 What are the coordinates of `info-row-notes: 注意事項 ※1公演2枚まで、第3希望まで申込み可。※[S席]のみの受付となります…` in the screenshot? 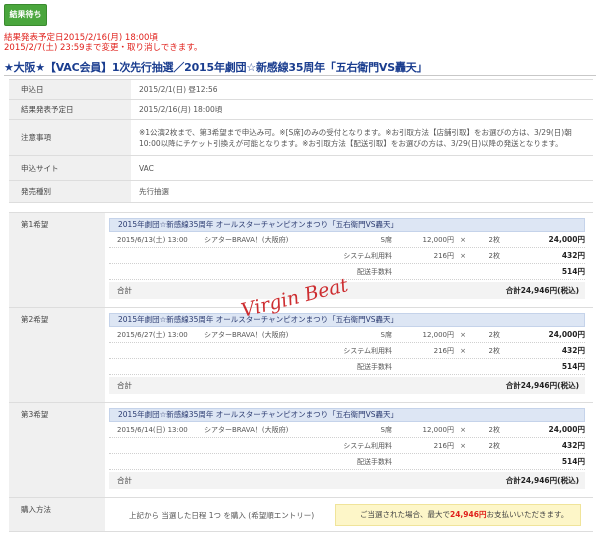 It's located at (301, 138).